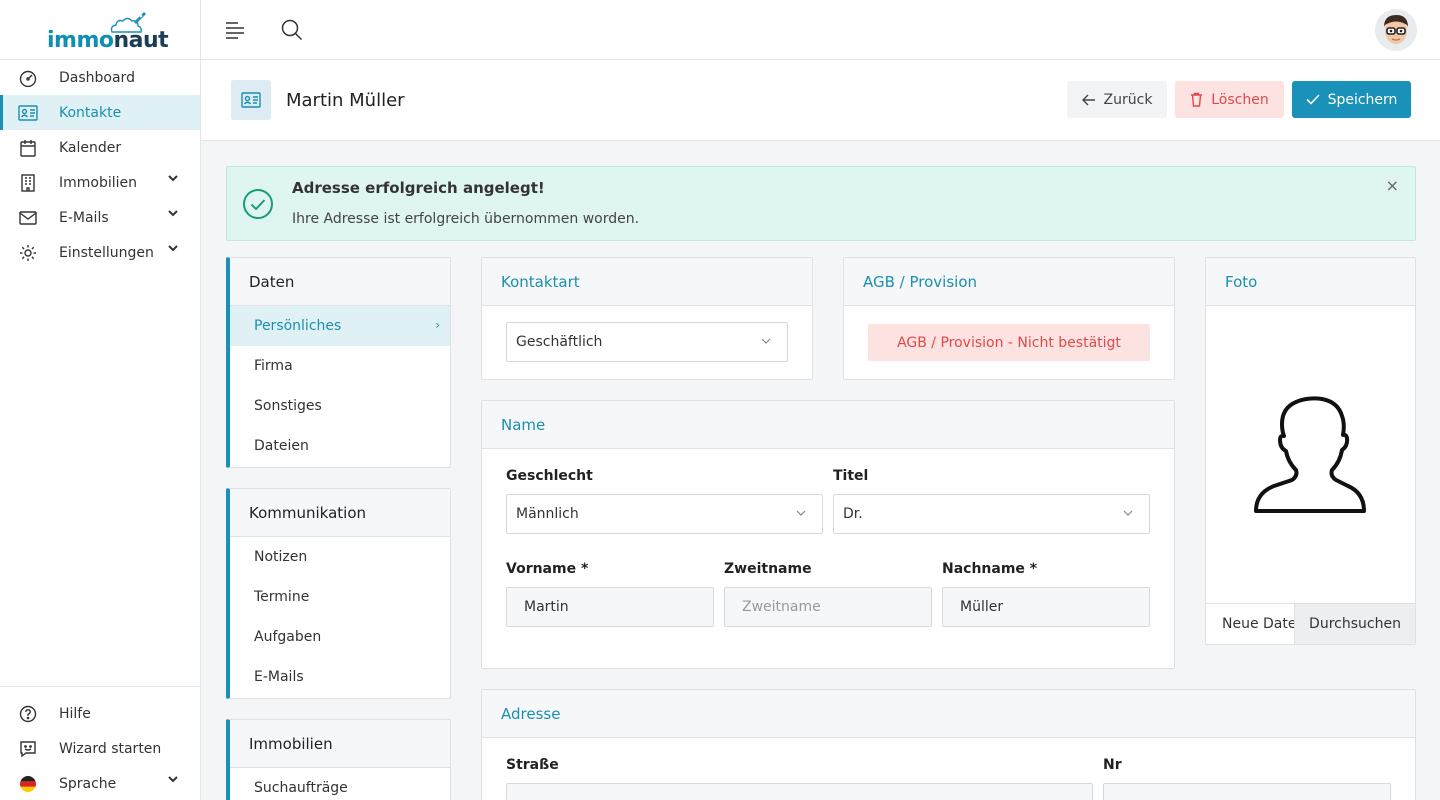 This screenshot has width=1440, height=800. Describe the element at coordinates (28, 218) in the screenshot. I see `mail-icon` at that location.